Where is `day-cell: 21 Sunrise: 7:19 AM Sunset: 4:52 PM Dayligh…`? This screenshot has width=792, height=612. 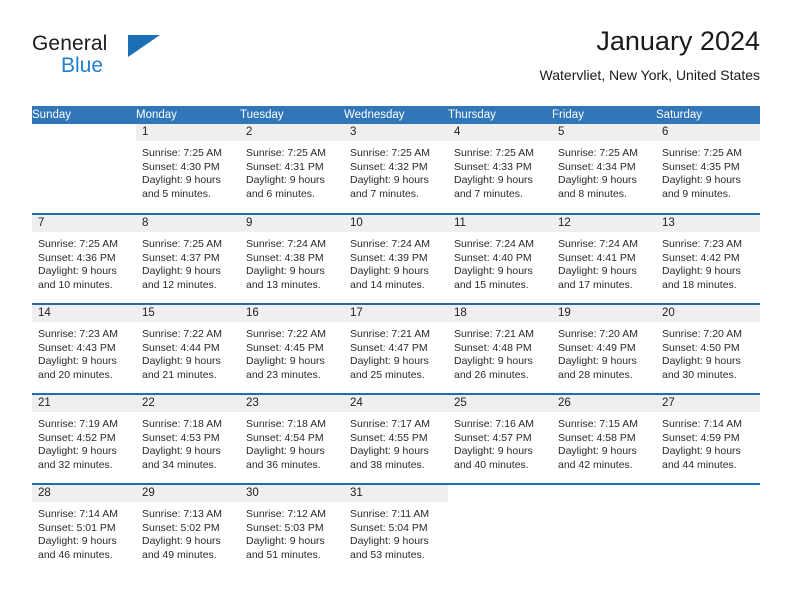
day-cell: 21 Sunrise: 7:19 AM Sunset: 4:52 PM Dayligh… is located at coordinates (84, 439).